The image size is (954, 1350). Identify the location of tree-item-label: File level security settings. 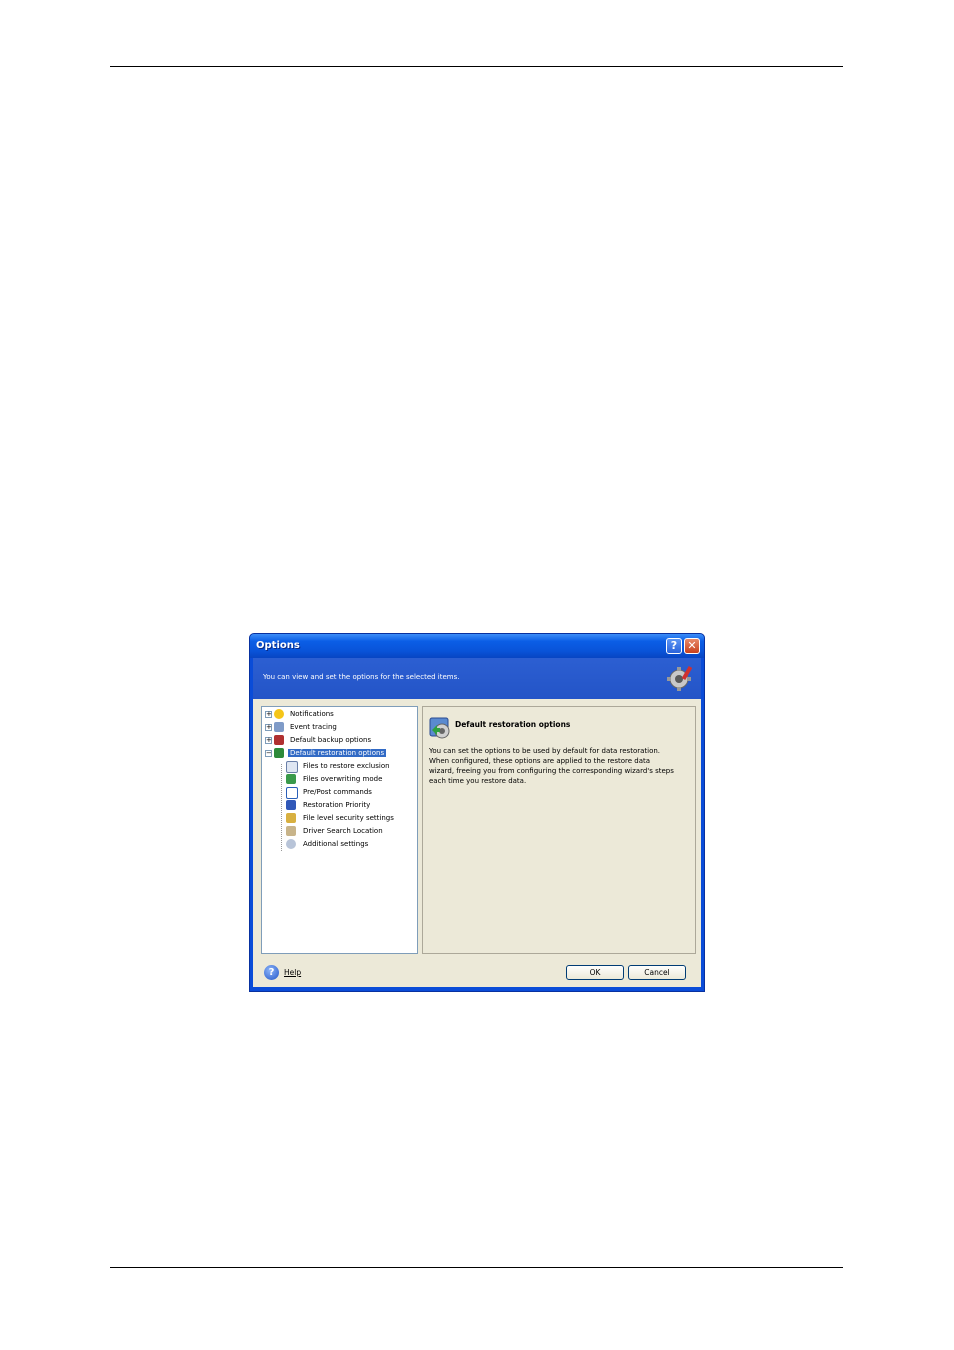
(348, 818).